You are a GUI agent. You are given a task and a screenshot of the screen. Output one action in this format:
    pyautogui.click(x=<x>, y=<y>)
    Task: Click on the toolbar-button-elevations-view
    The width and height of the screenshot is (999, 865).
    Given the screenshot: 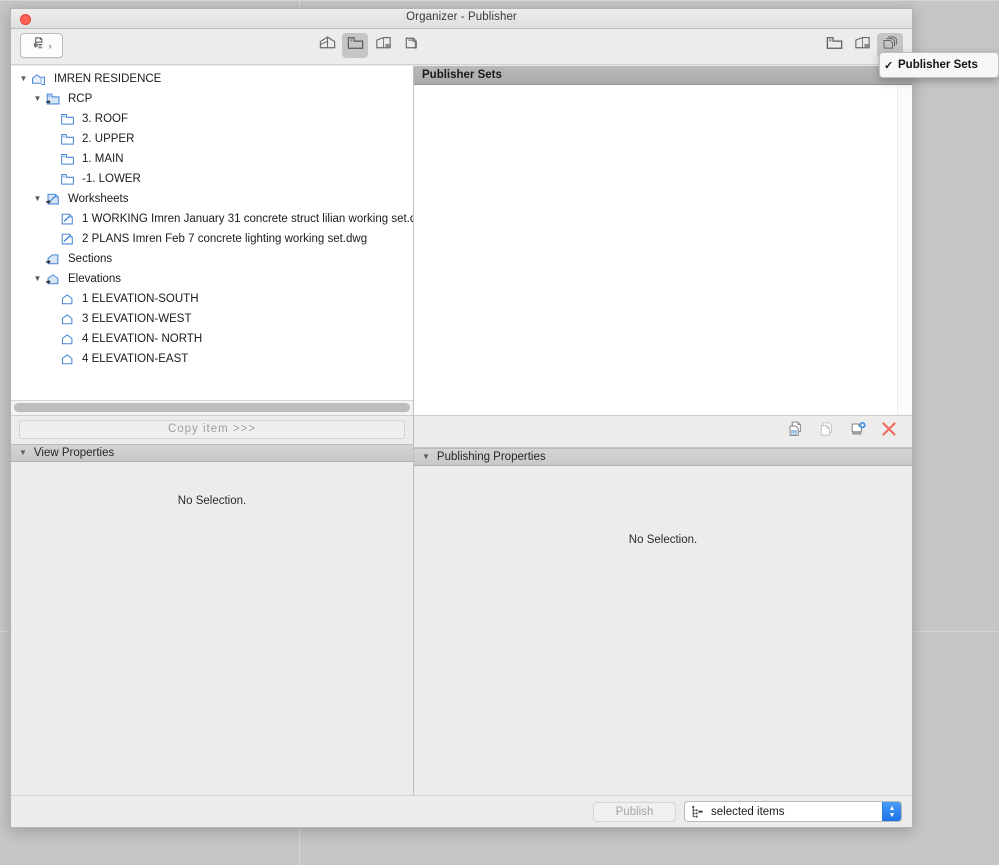 What is the action you would take?
    pyautogui.click(x=327, y=45)
    